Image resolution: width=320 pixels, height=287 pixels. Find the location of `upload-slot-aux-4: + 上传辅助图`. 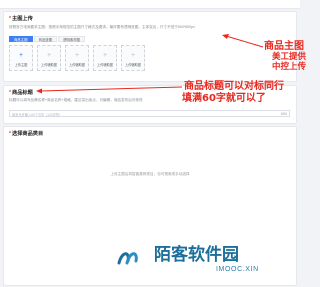

upload-slot-aux-4: + 上传辅助图 is located at coordinates (133, 58).